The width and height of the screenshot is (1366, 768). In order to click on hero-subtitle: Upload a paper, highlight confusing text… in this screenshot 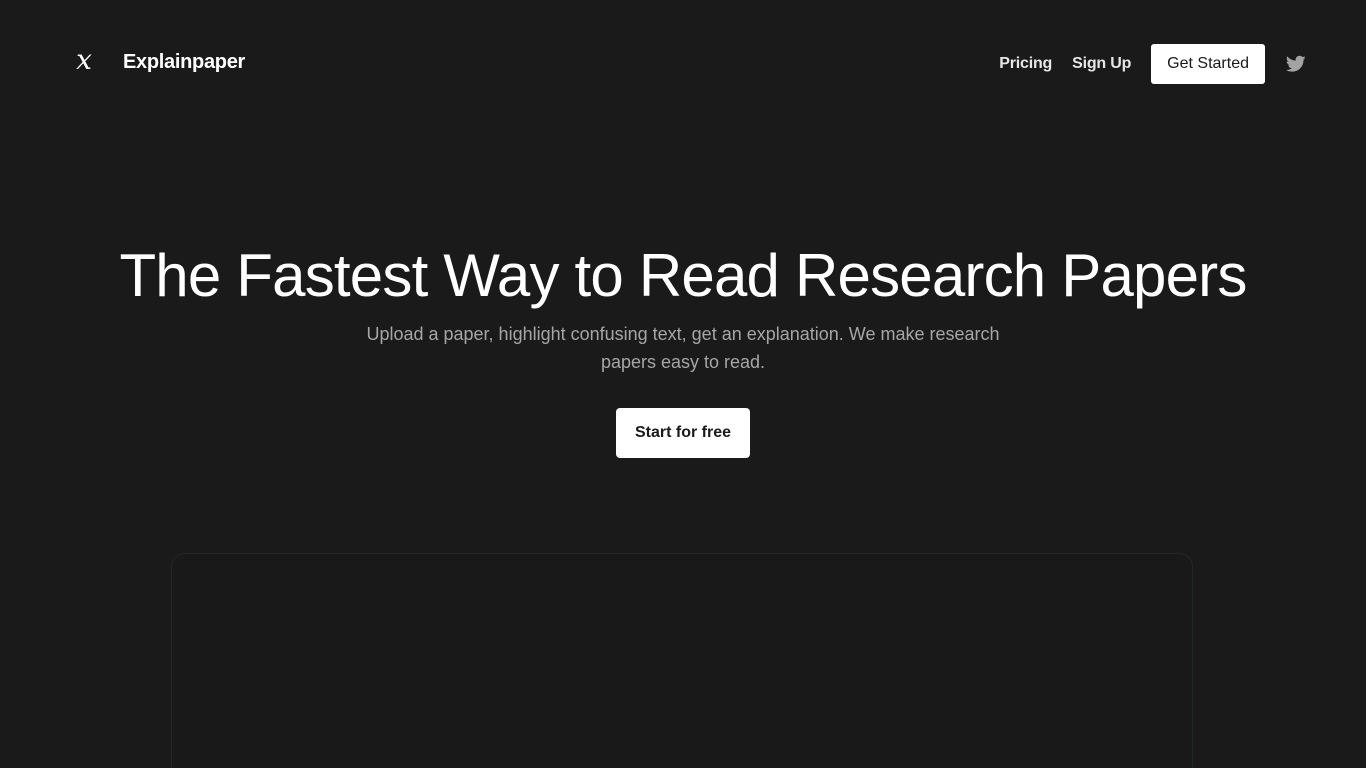, I will do `click(683, 348)`.